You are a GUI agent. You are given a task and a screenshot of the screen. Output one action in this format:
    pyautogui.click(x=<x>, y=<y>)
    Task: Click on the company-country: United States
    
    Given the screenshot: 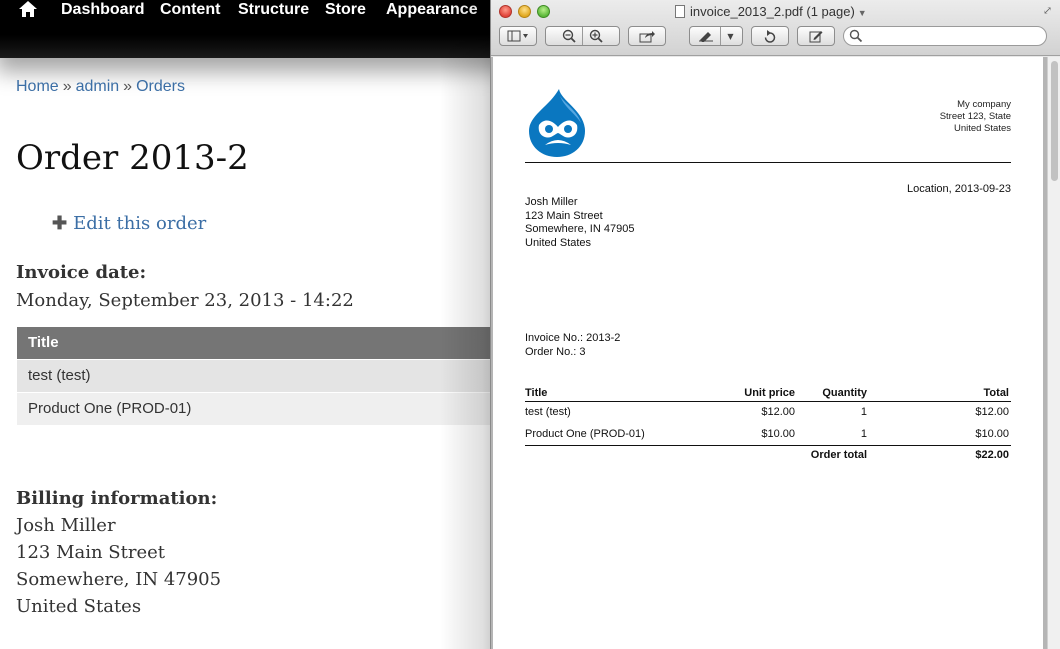 What is the action you would take?
    pyautogui.click(x=982, y=128)
    